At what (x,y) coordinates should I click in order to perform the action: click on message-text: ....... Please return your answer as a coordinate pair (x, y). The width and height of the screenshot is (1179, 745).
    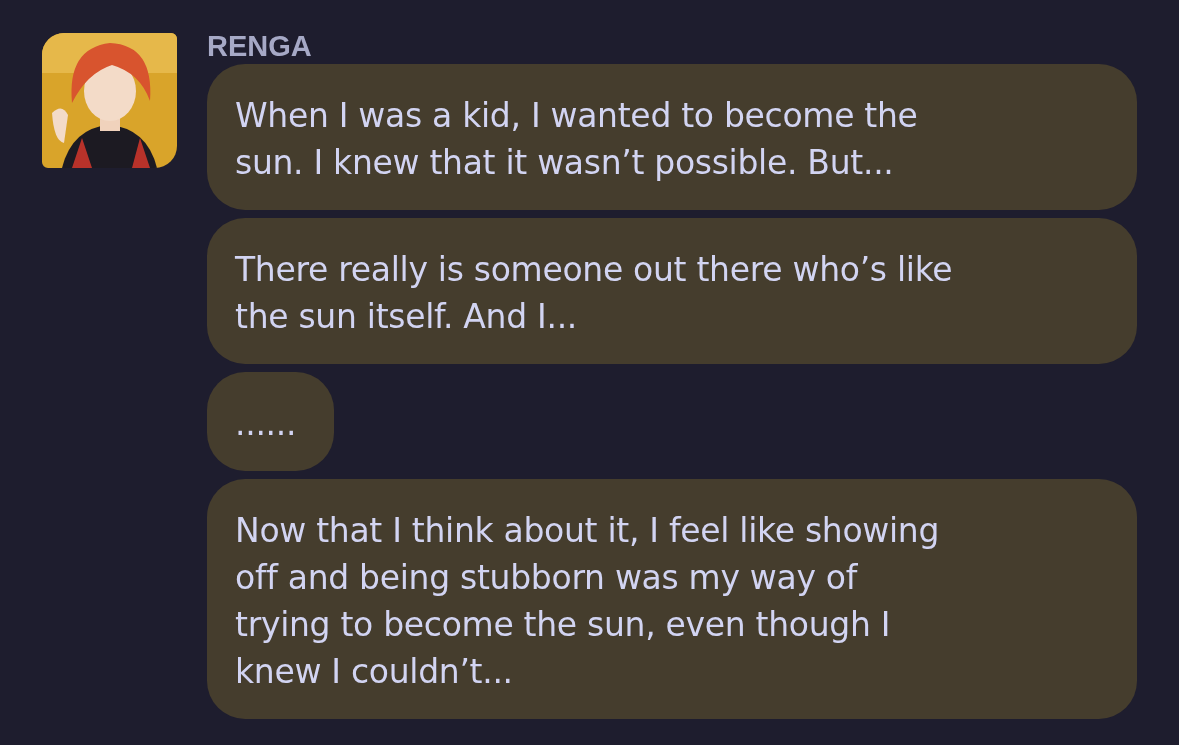
    Looking at the image, I should click on (266, 424).